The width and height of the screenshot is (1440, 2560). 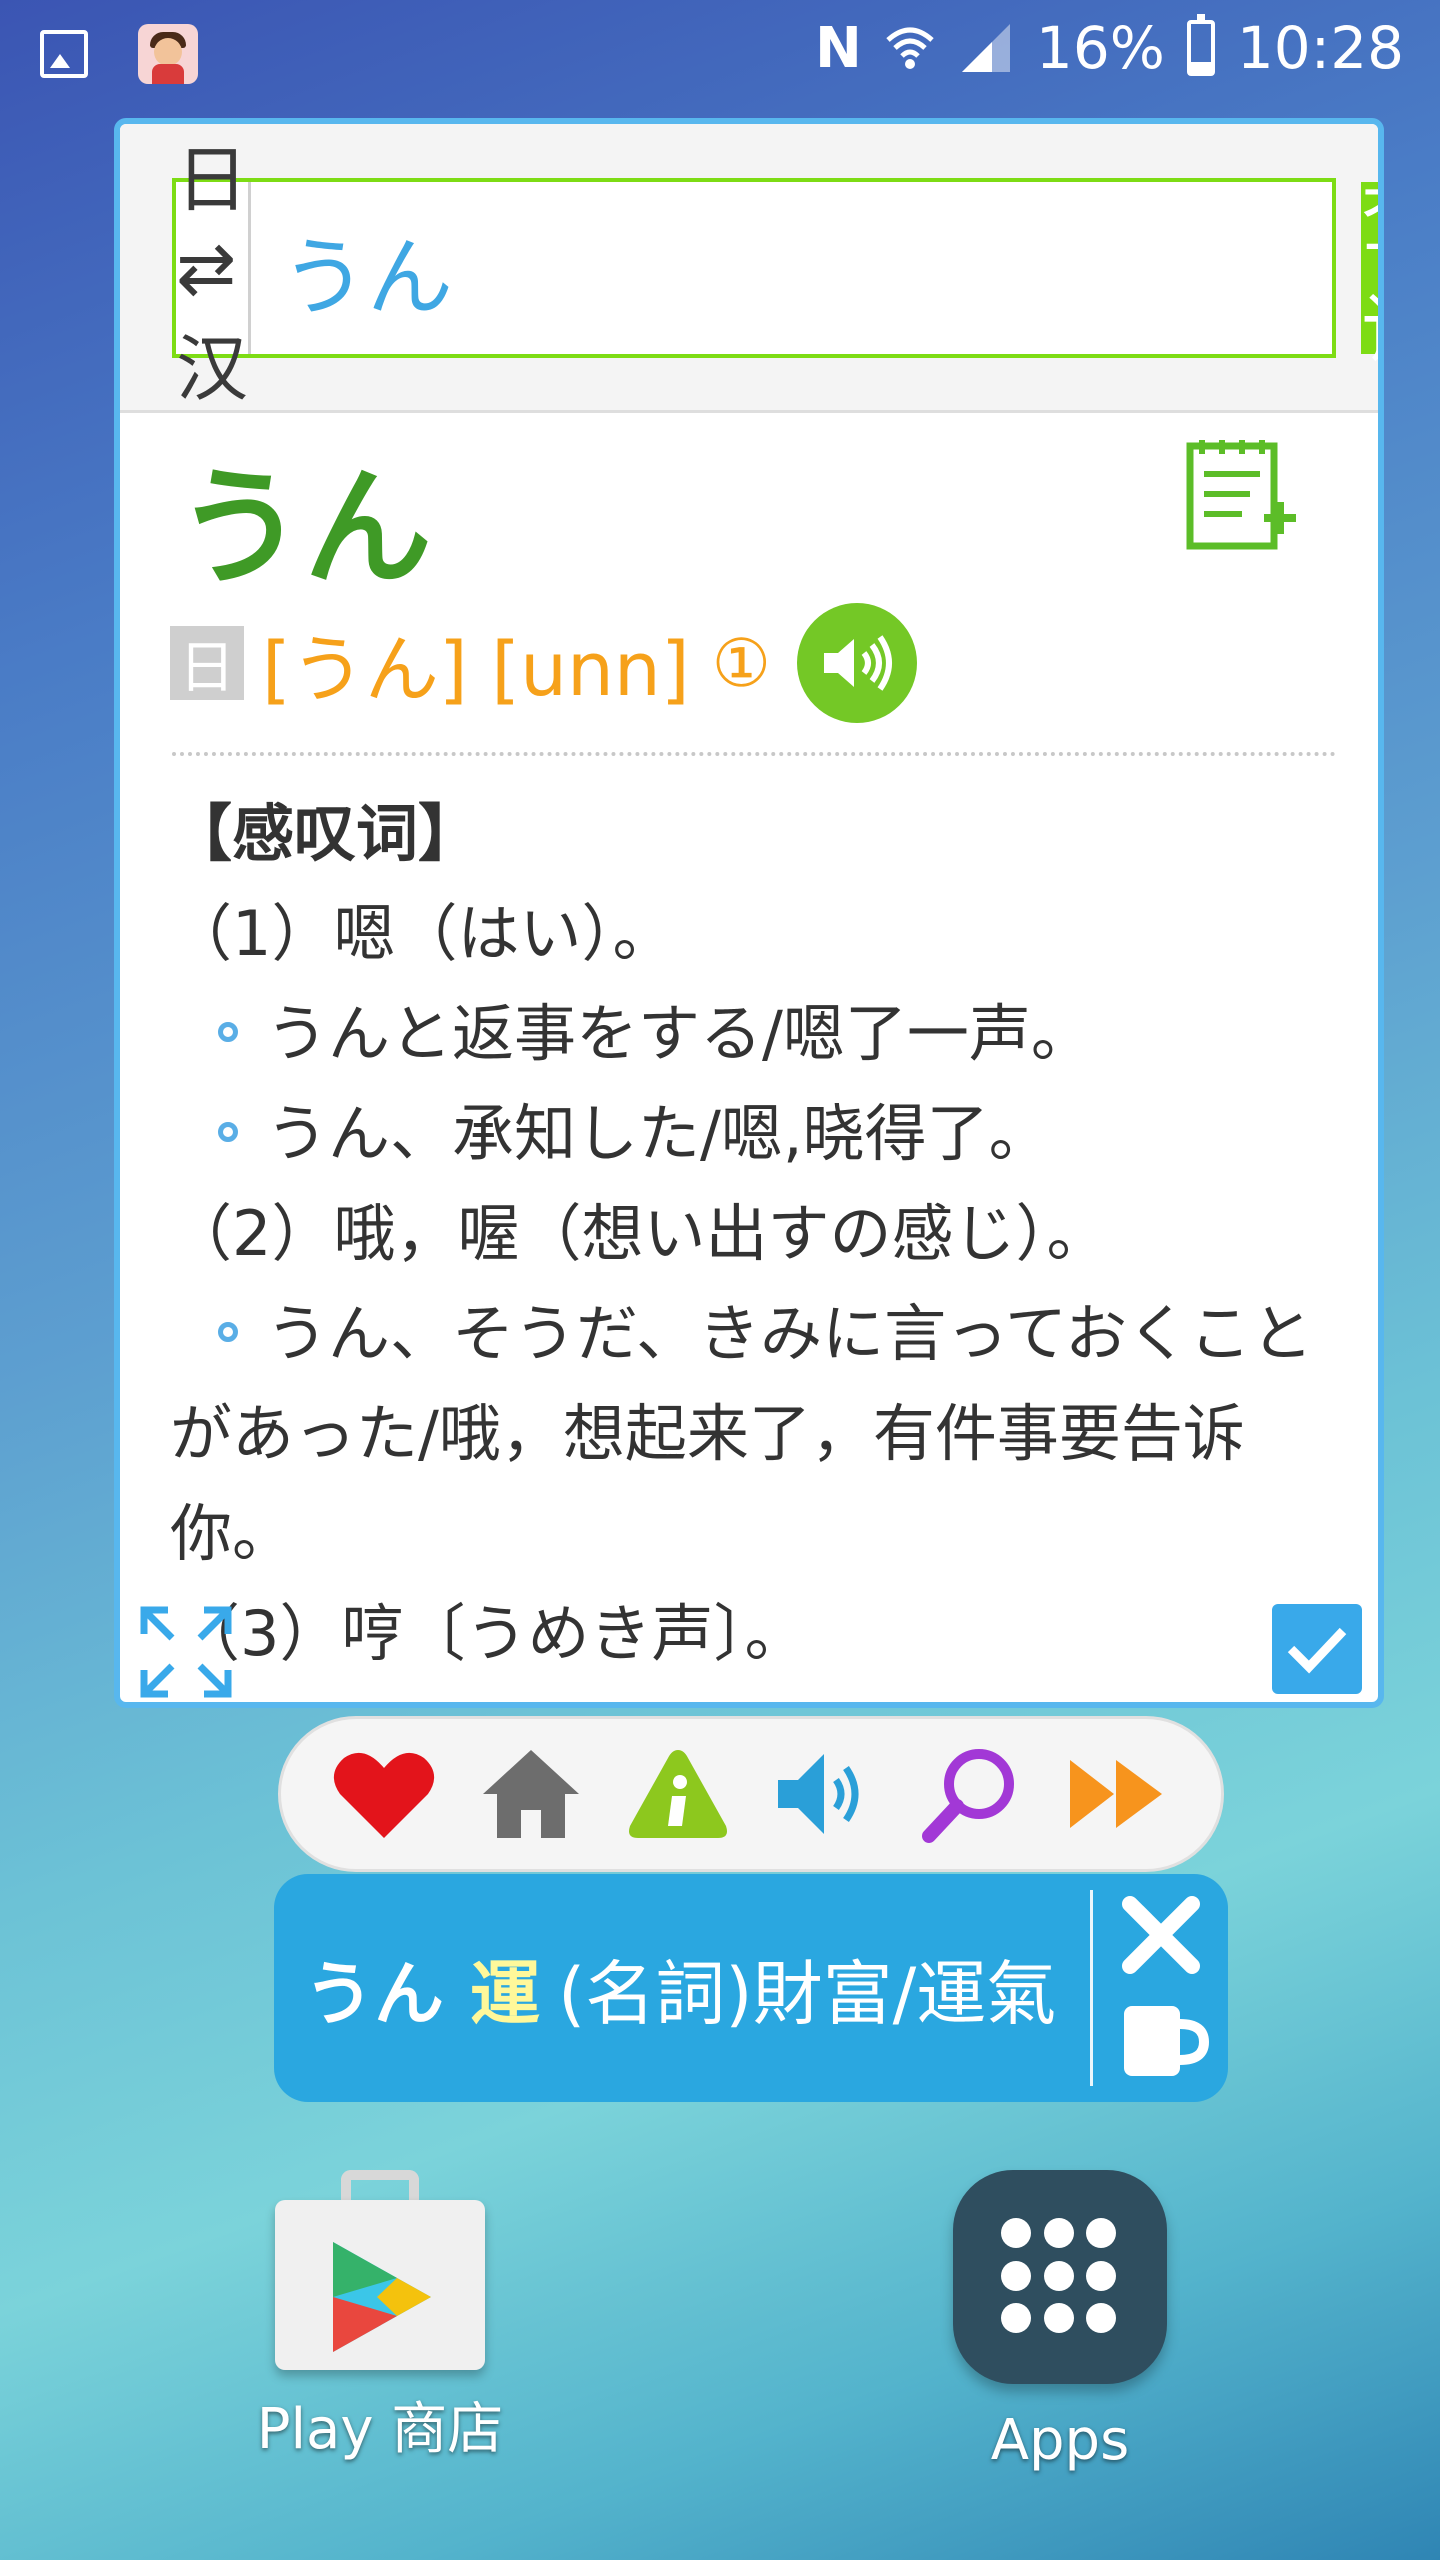 I want to click on bubble-kanji: 運, so click(x=505, y=1993).